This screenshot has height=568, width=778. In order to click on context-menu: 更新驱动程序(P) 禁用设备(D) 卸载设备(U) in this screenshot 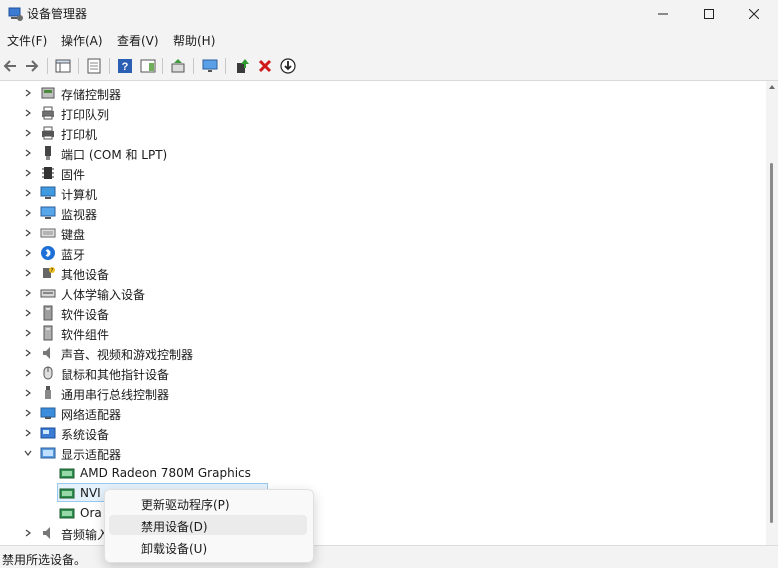, I will do `click(209, 526)`.